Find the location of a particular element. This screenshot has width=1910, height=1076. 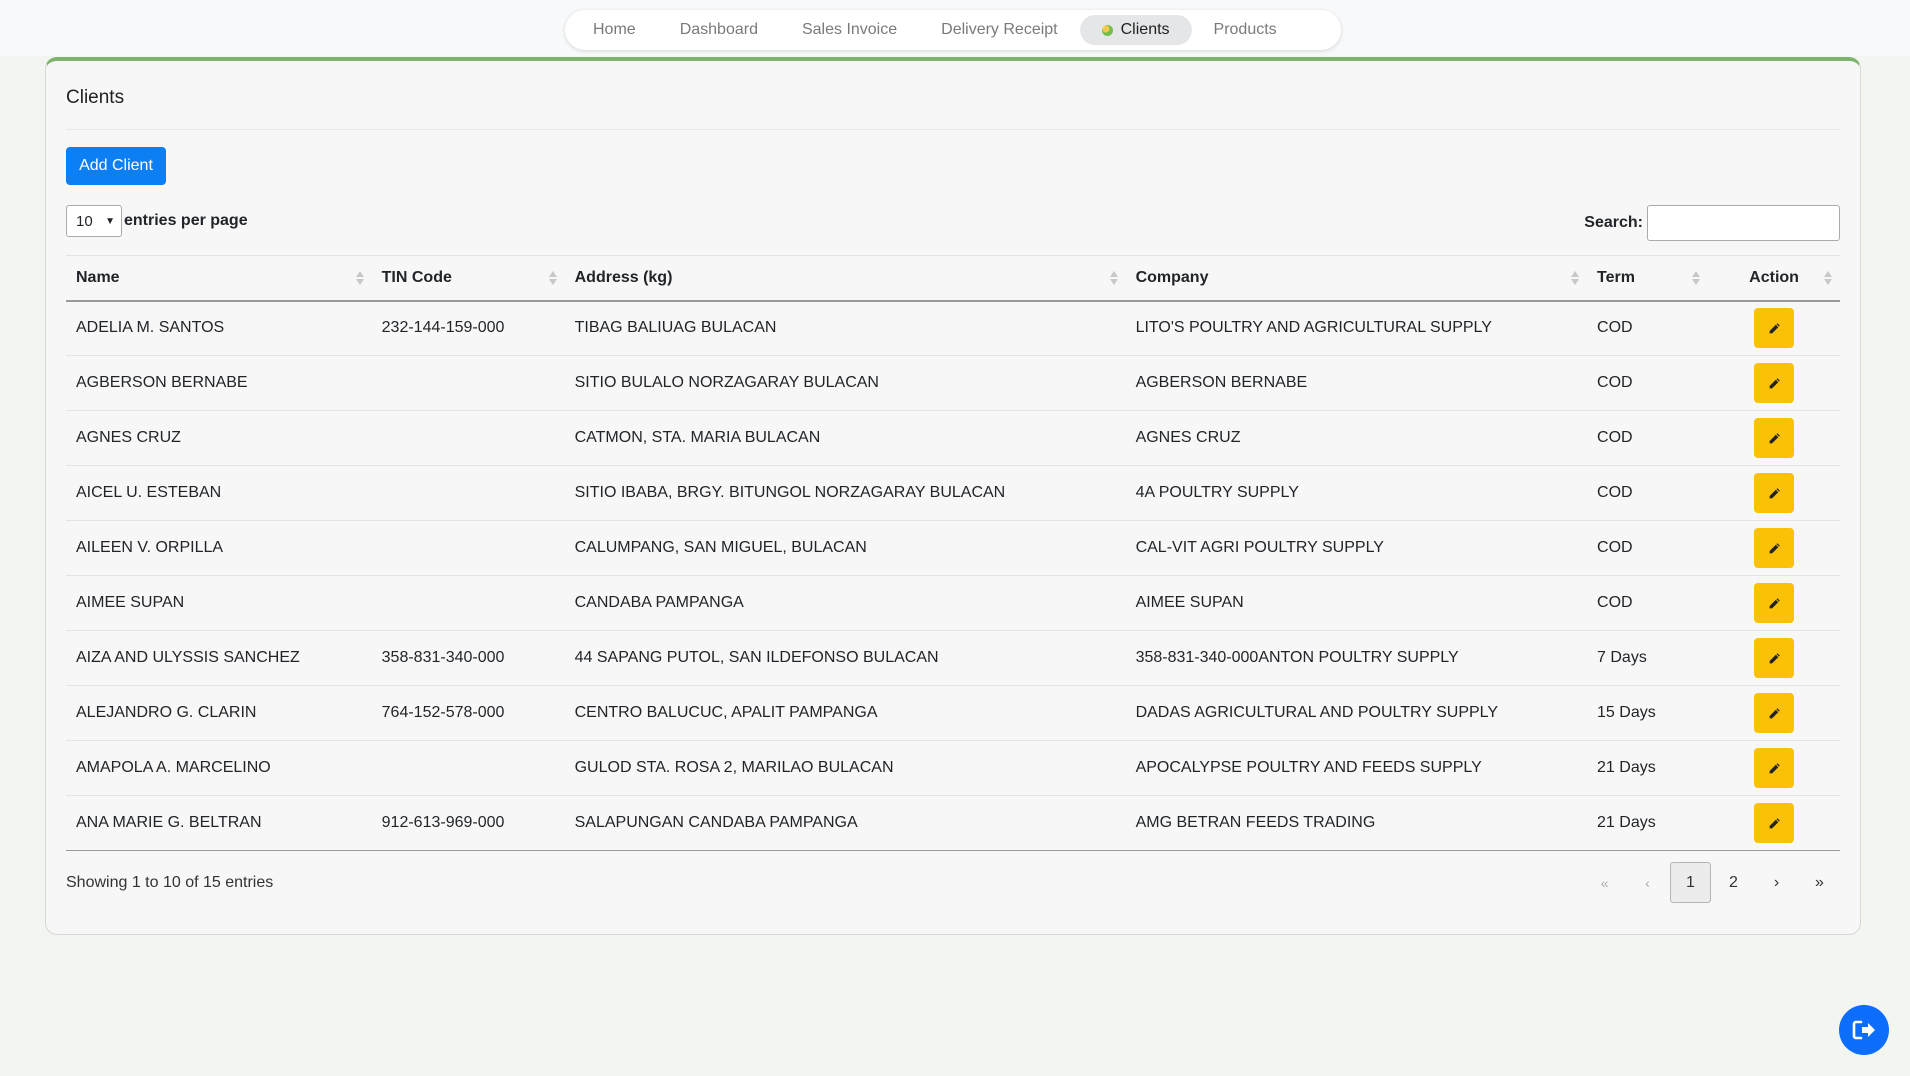

cell-tin: 764-152-578-000 is located at coordinates (468, 713).